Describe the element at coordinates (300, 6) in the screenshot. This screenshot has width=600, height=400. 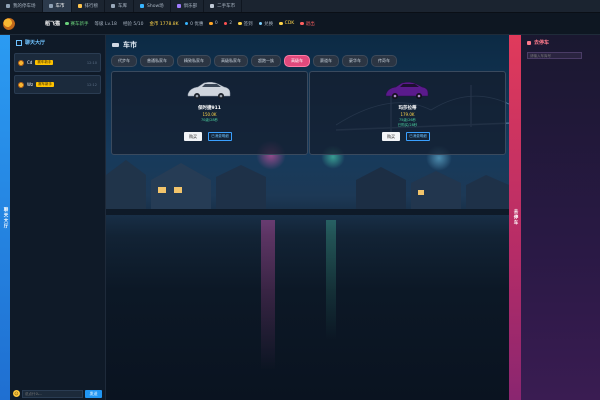
I see `top-nav: 我的停车场 车市 排行榜 车库 Show场 俱乐部 二手车市` at that location.